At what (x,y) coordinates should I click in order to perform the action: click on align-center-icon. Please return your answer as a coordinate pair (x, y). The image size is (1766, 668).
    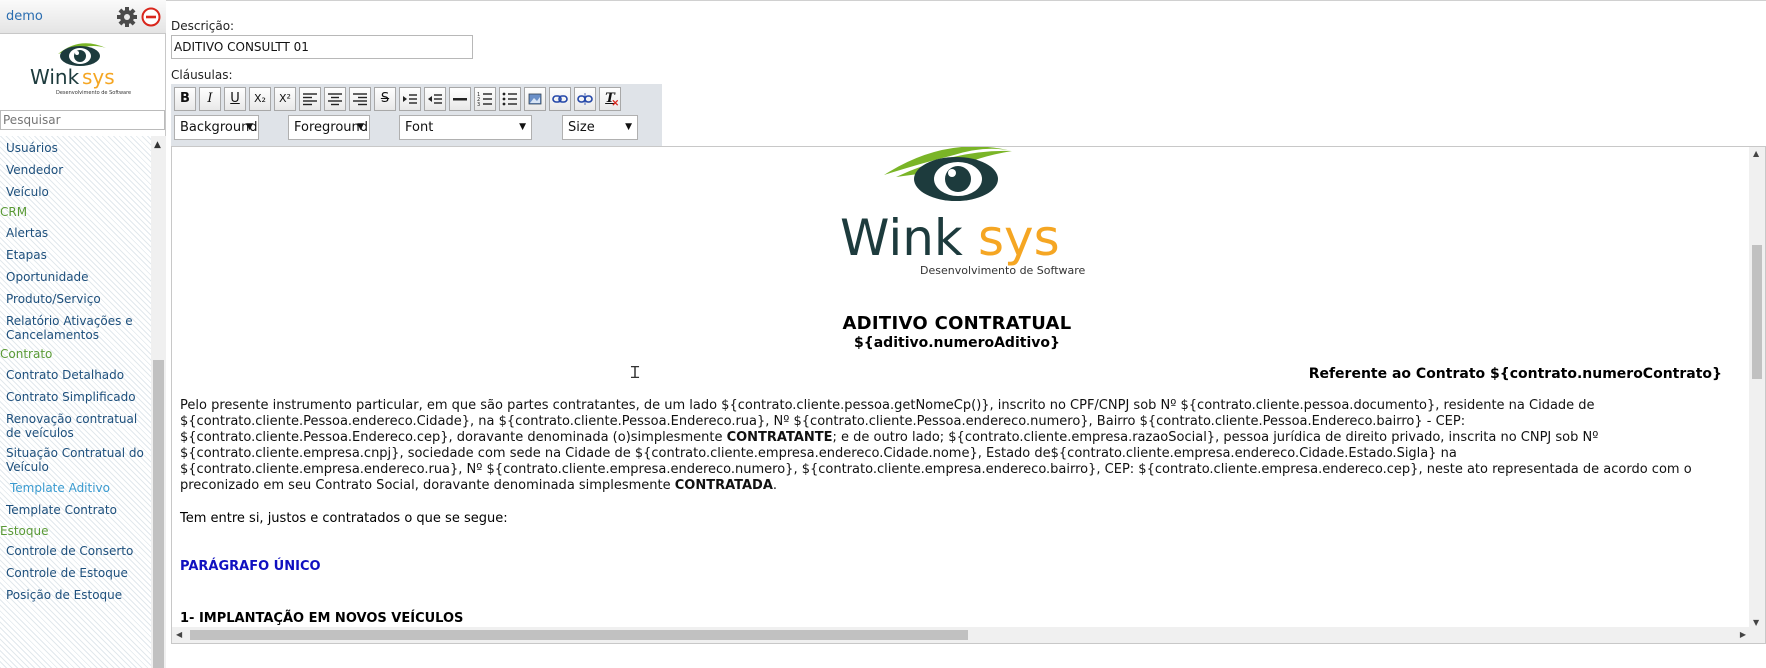
    Looking at the image, I should click on (335, 99).